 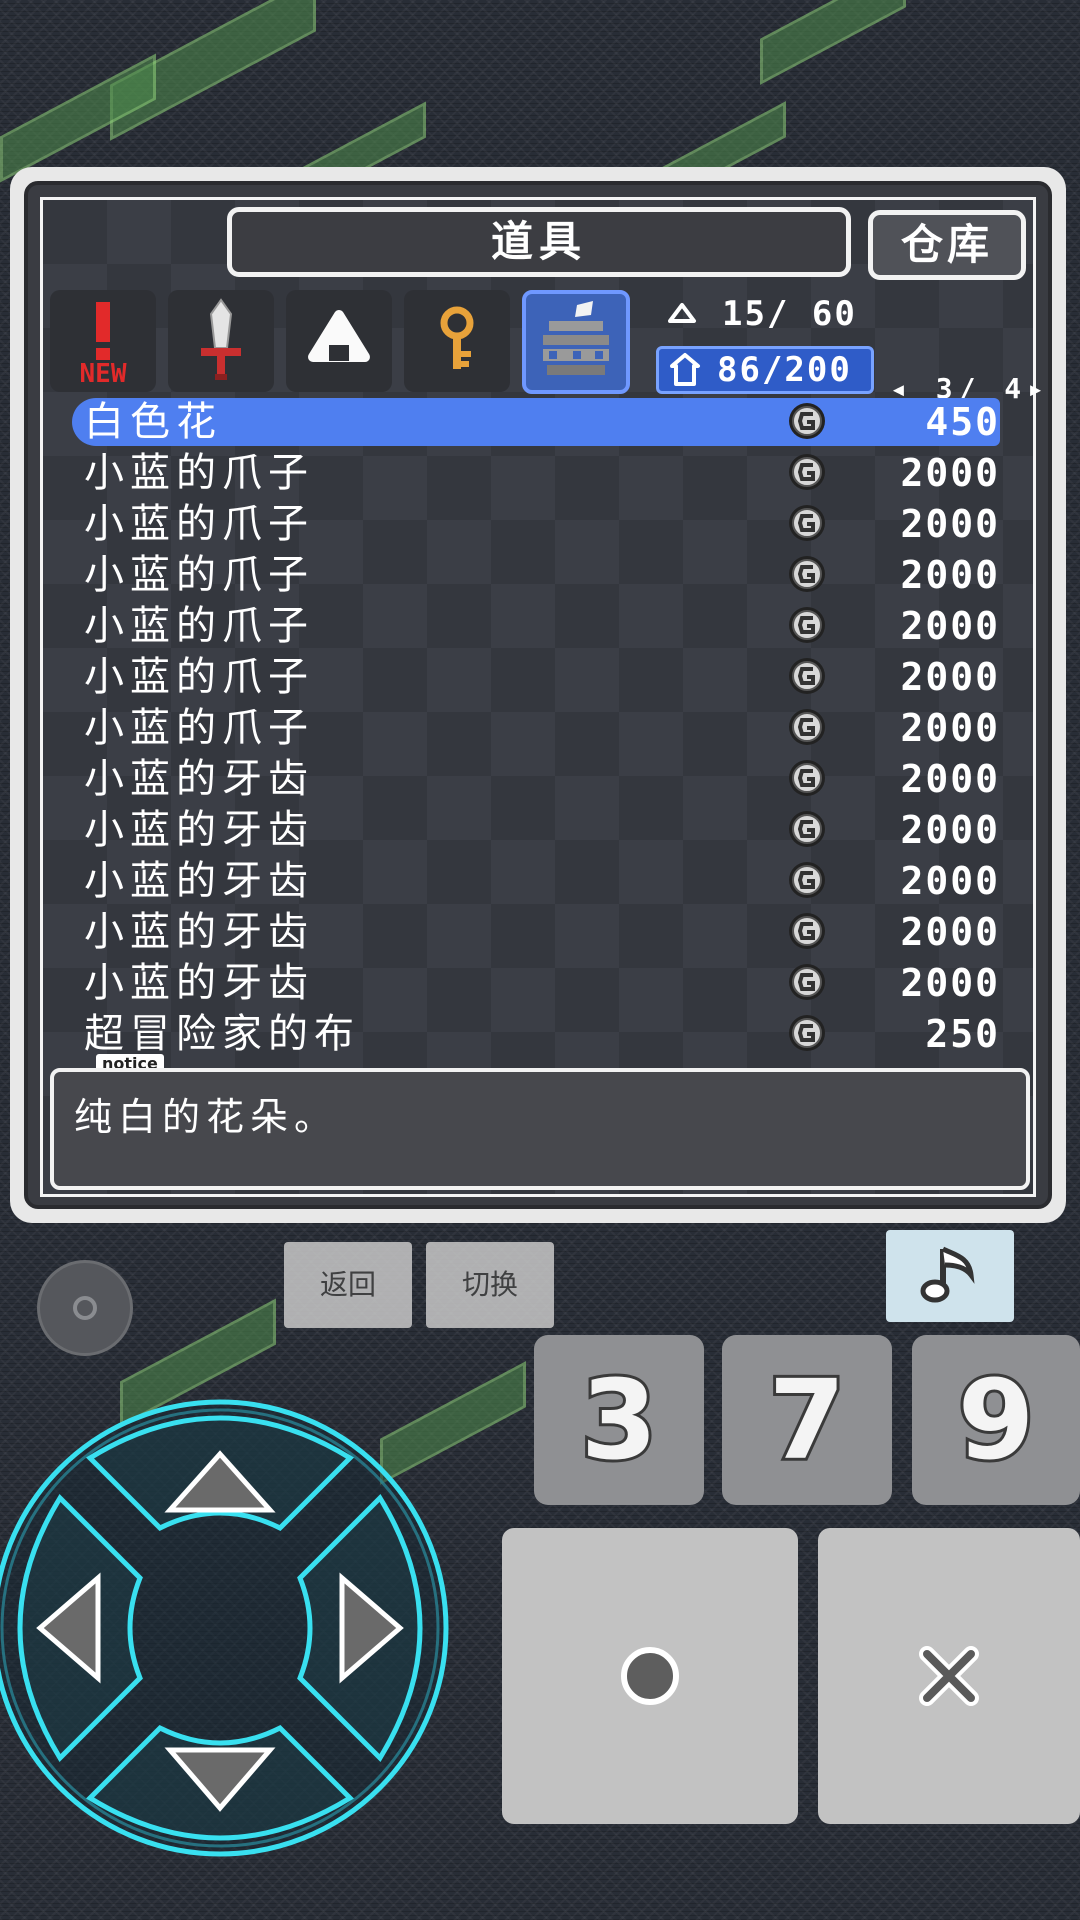 What do you see at coordinates (541, 422) in the screenshot?
I see `item-row: 白色花 450` at bounding box center [541, 422].